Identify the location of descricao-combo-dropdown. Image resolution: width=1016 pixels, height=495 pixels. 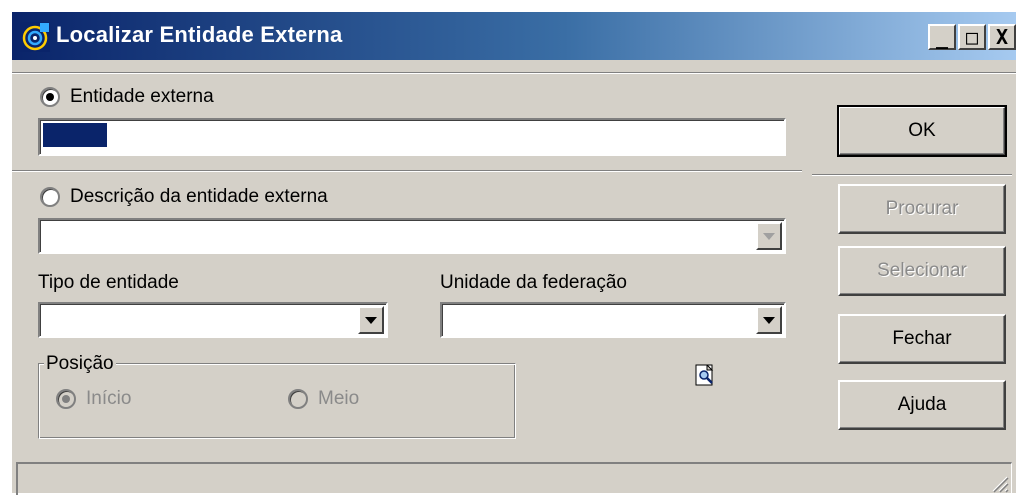
(769, 236).